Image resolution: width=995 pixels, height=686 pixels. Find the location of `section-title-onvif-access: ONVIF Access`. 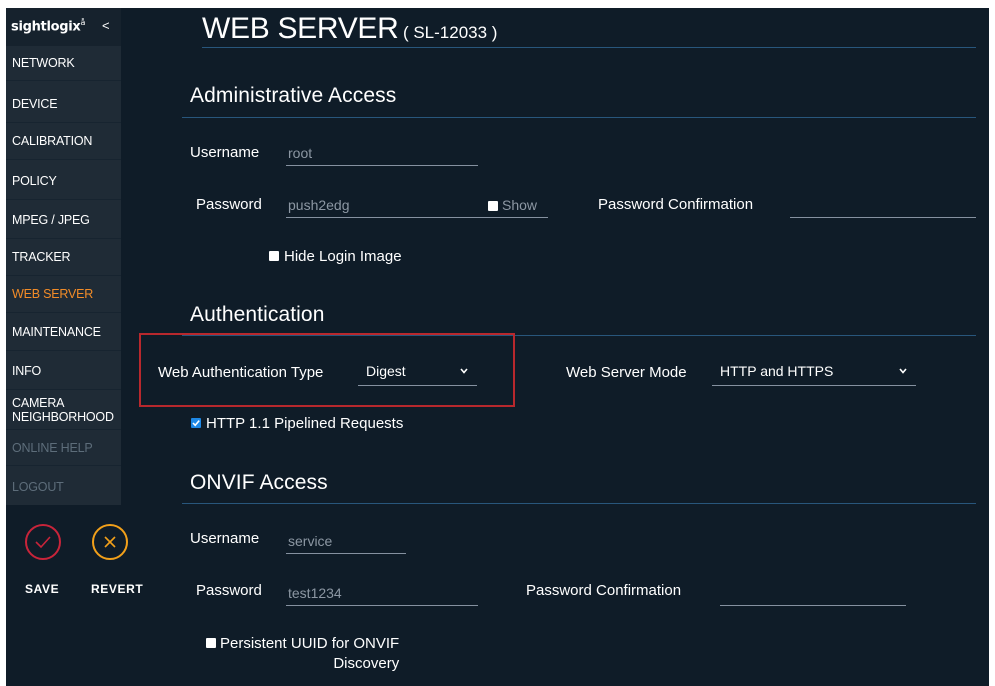

section-title-onvif-access: ONVIF Access is located at coordinates (259, 482).